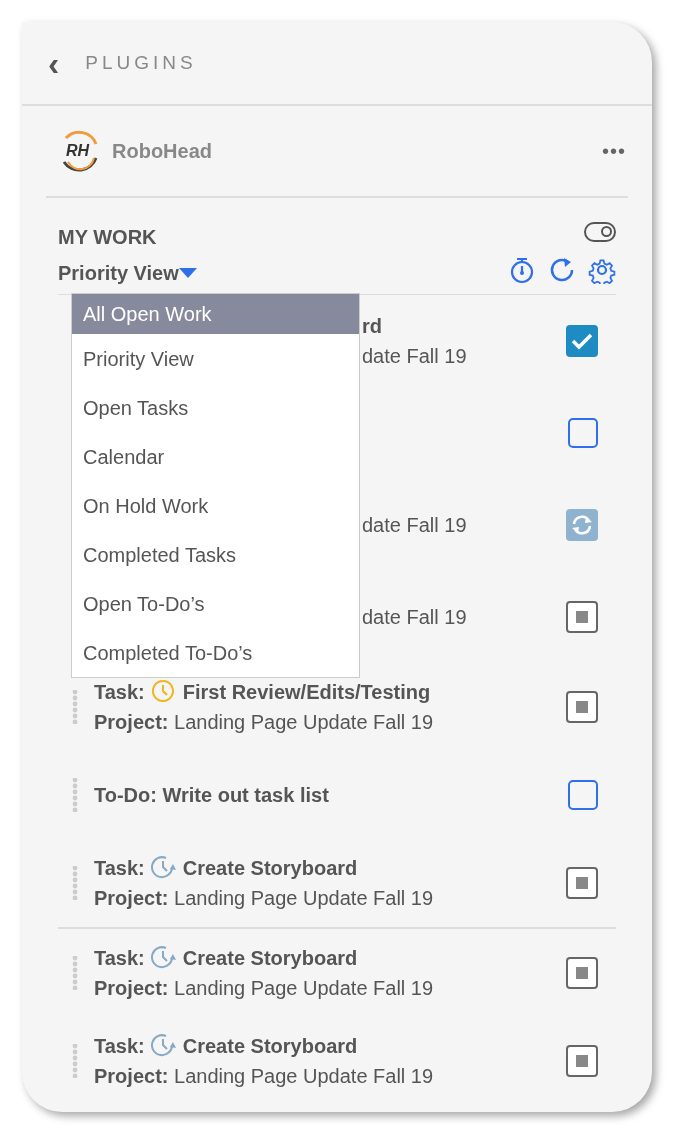 The height and width of the screenshot is (1135, 683). What do you see at coordinates (108, 237) in the screenshot?
I see `section-title: MY WORK` at bounding box center [108, 237].